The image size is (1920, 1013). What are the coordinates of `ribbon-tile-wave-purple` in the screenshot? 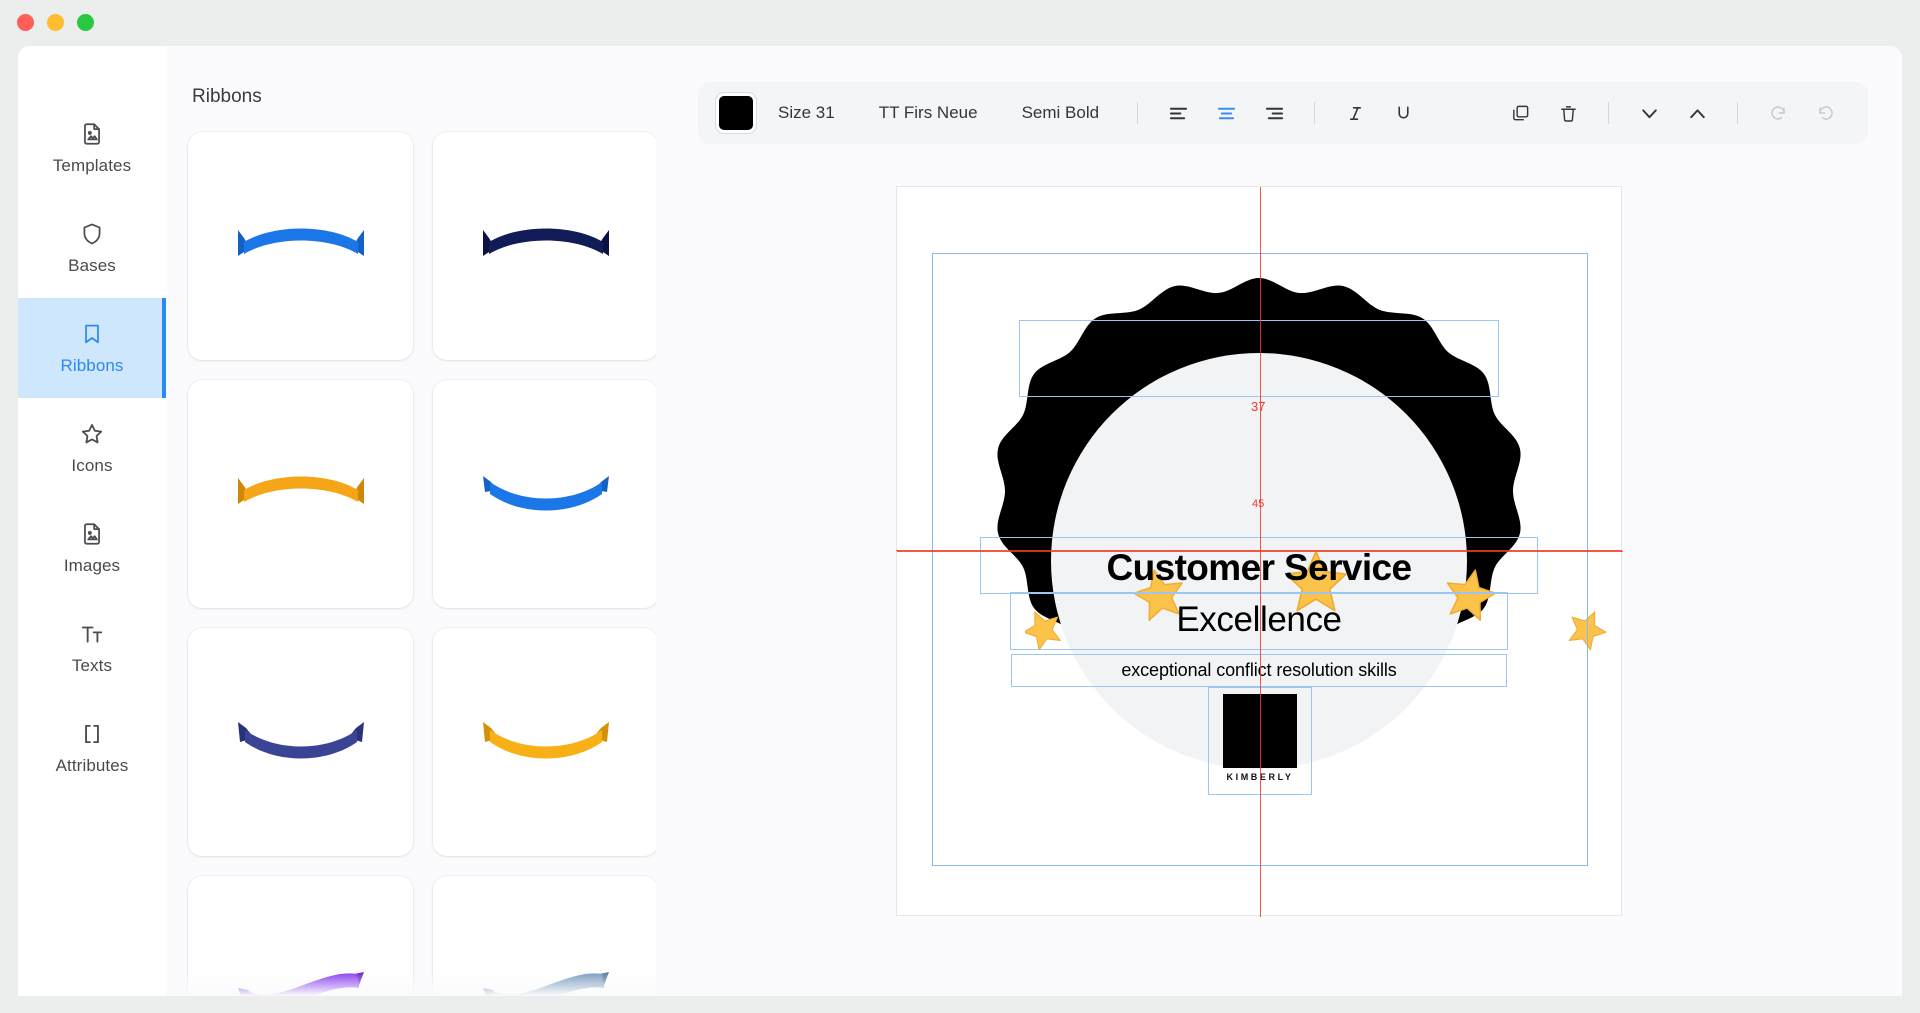 It's located at (300, 936).